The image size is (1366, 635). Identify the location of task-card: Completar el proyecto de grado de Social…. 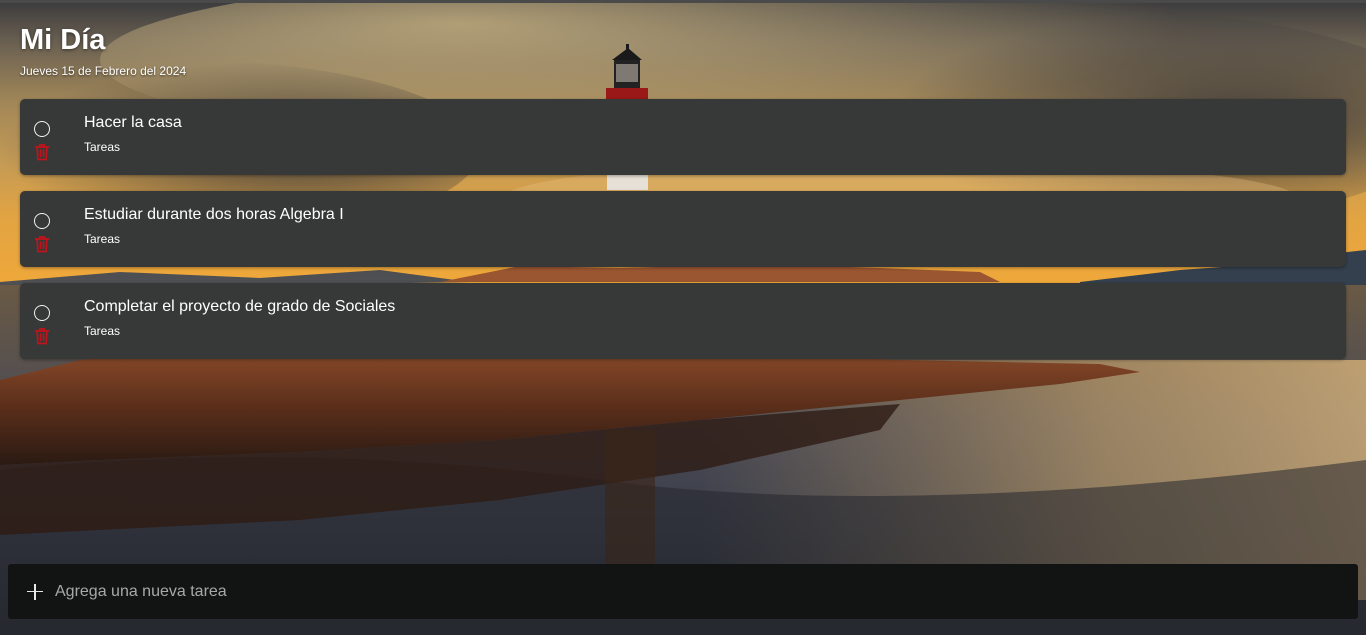
(683, 321).